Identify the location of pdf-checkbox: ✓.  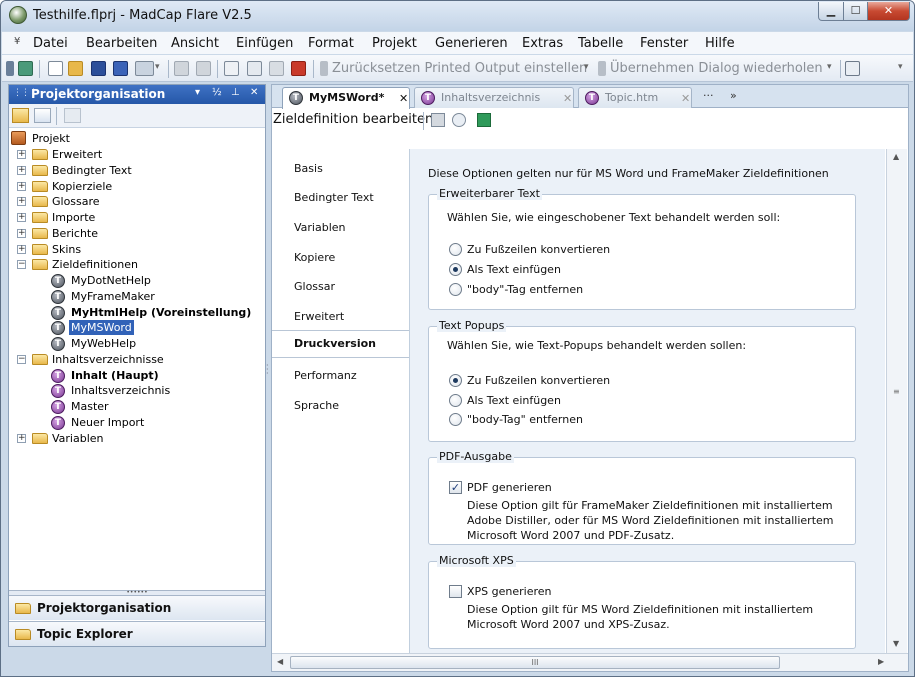
(455, 487).